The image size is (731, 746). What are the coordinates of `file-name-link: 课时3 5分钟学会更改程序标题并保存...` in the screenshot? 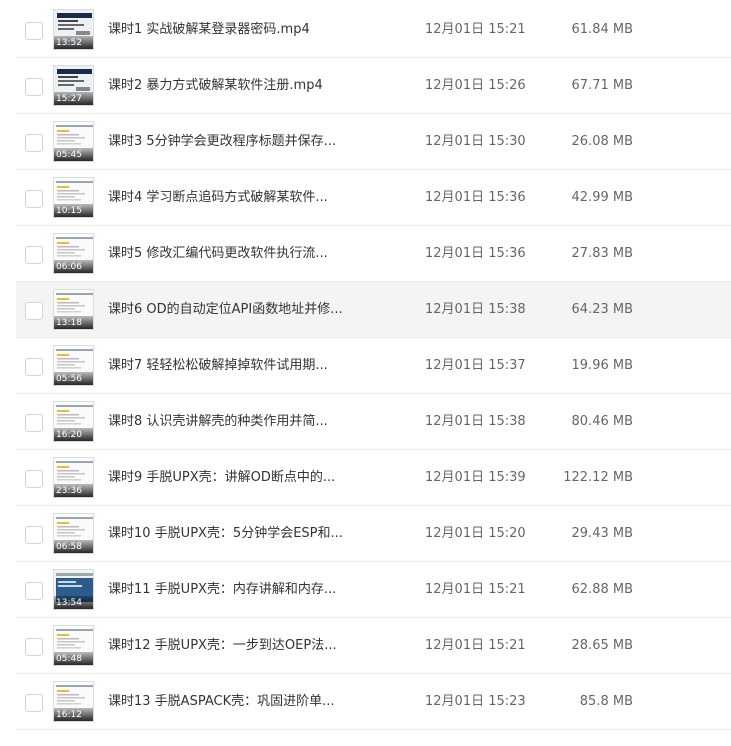 It's located at (222, 142).